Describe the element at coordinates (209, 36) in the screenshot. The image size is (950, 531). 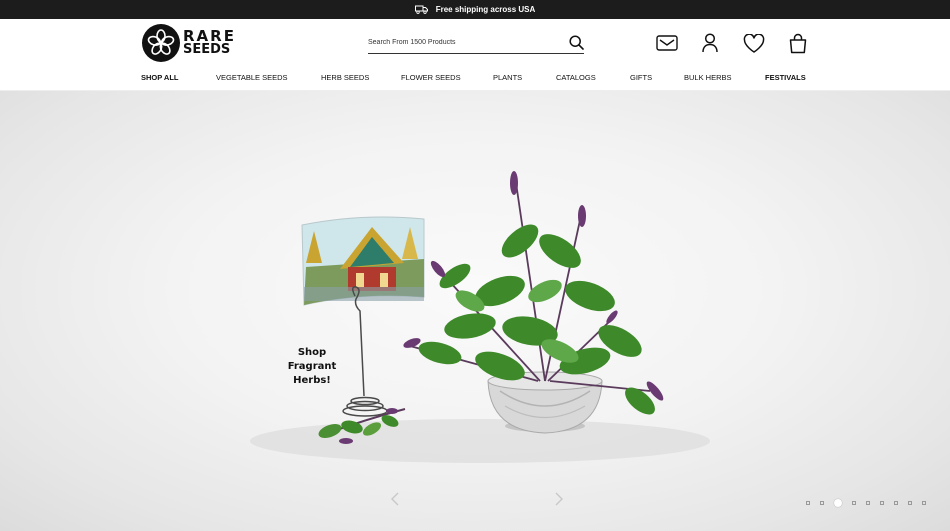
I see `logo-line-1: RARE` at that location.